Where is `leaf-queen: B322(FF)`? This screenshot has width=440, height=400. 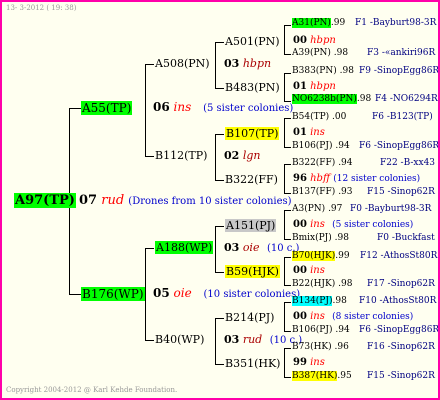
leaf-queen: B322(FF) is located at coordinates (313, 163).